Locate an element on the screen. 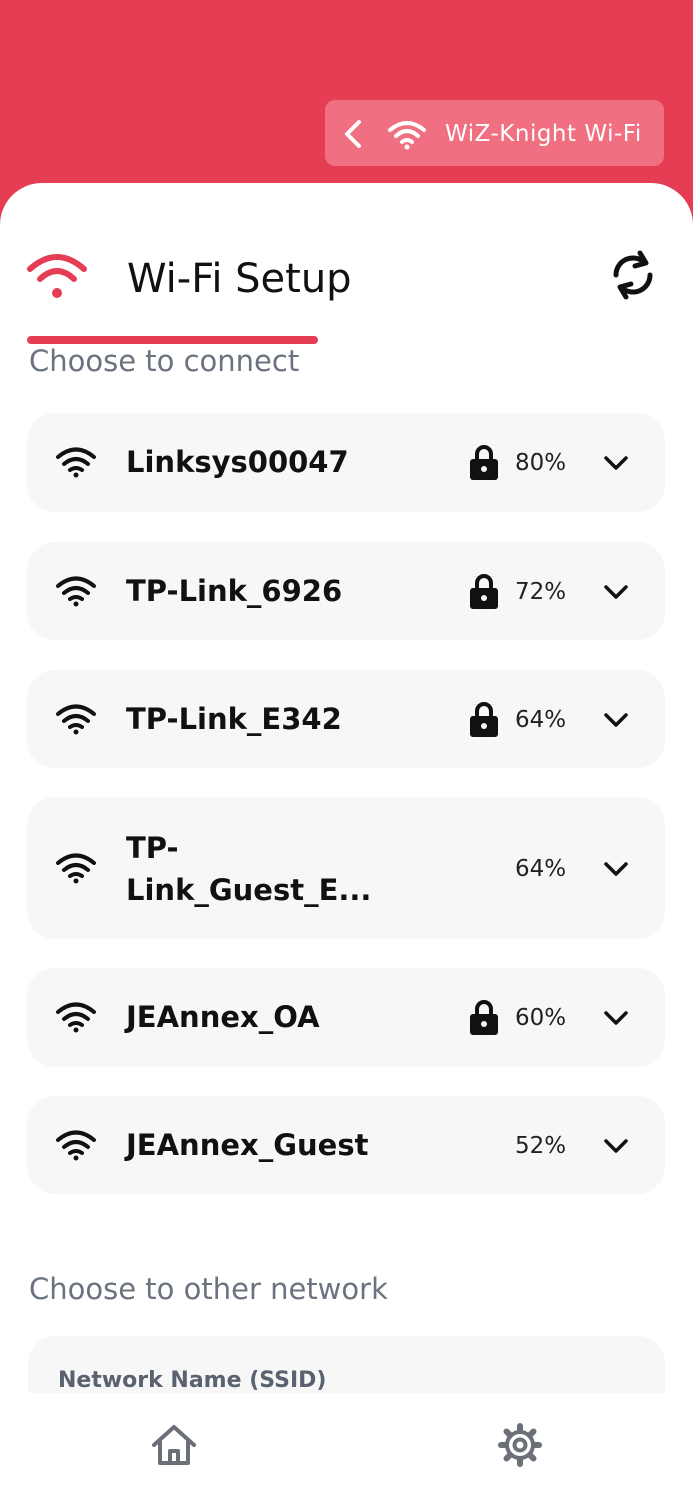 Image resolution: width=693 pixels, height=1500 pixels. signal-strength: 72% is located at coordinates (541, 592).